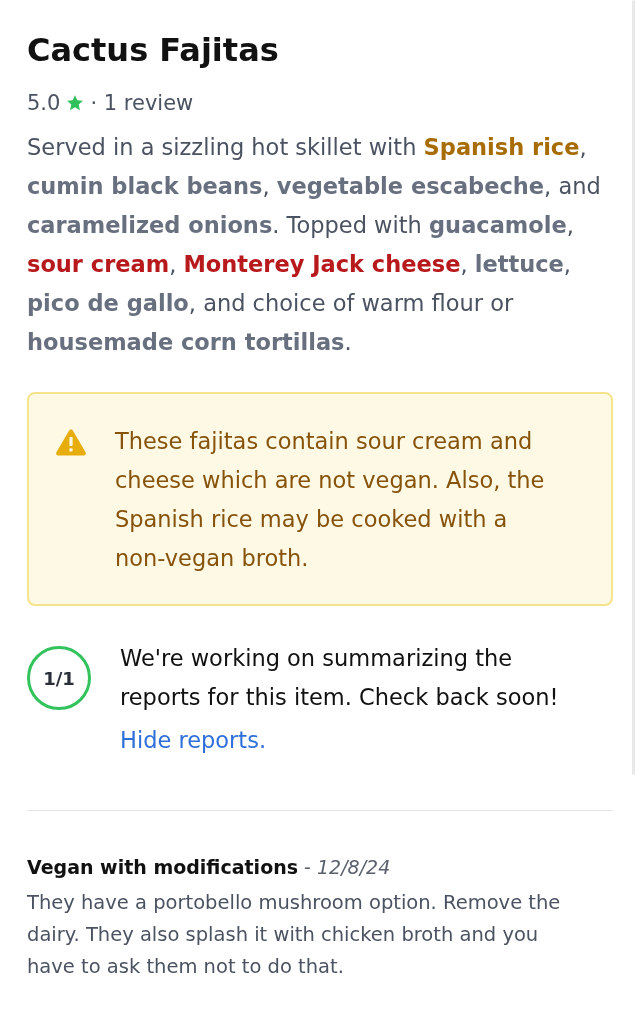 This screenshot has height=1010, width=640. Describe the element at coordinates (193, 740) in the screenshot. I see `hide-reports-link: Hide reports.` at that location.